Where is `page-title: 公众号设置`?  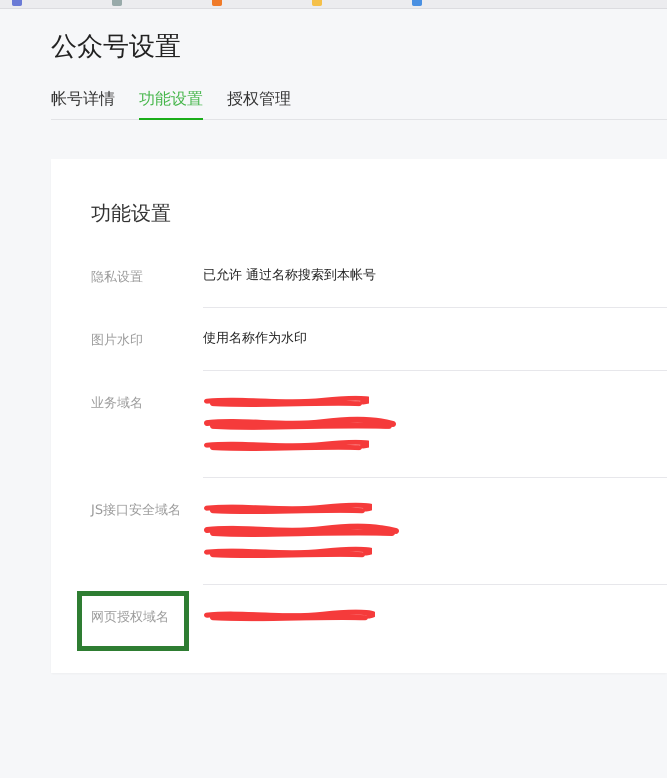 page-title: 公众号设置 is located at coordinates (116, 47).